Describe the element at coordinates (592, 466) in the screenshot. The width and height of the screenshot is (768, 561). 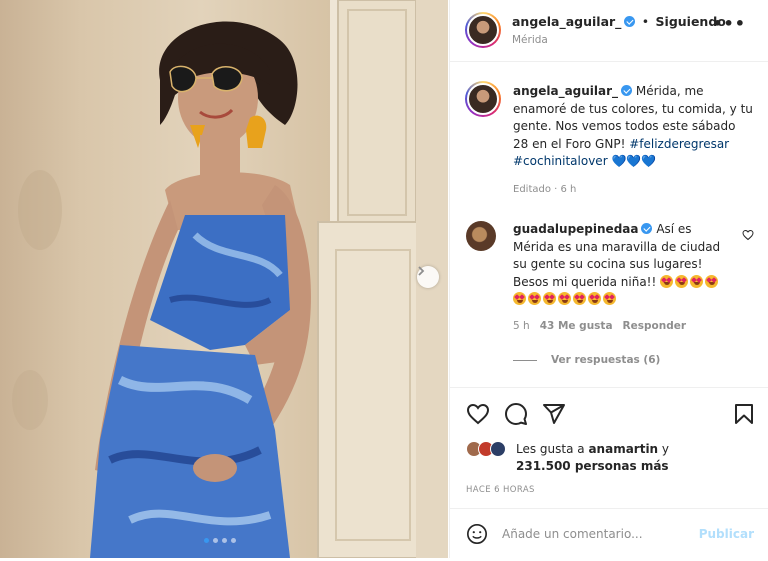
I see `likes-count: 231.500 personas más` at that location.